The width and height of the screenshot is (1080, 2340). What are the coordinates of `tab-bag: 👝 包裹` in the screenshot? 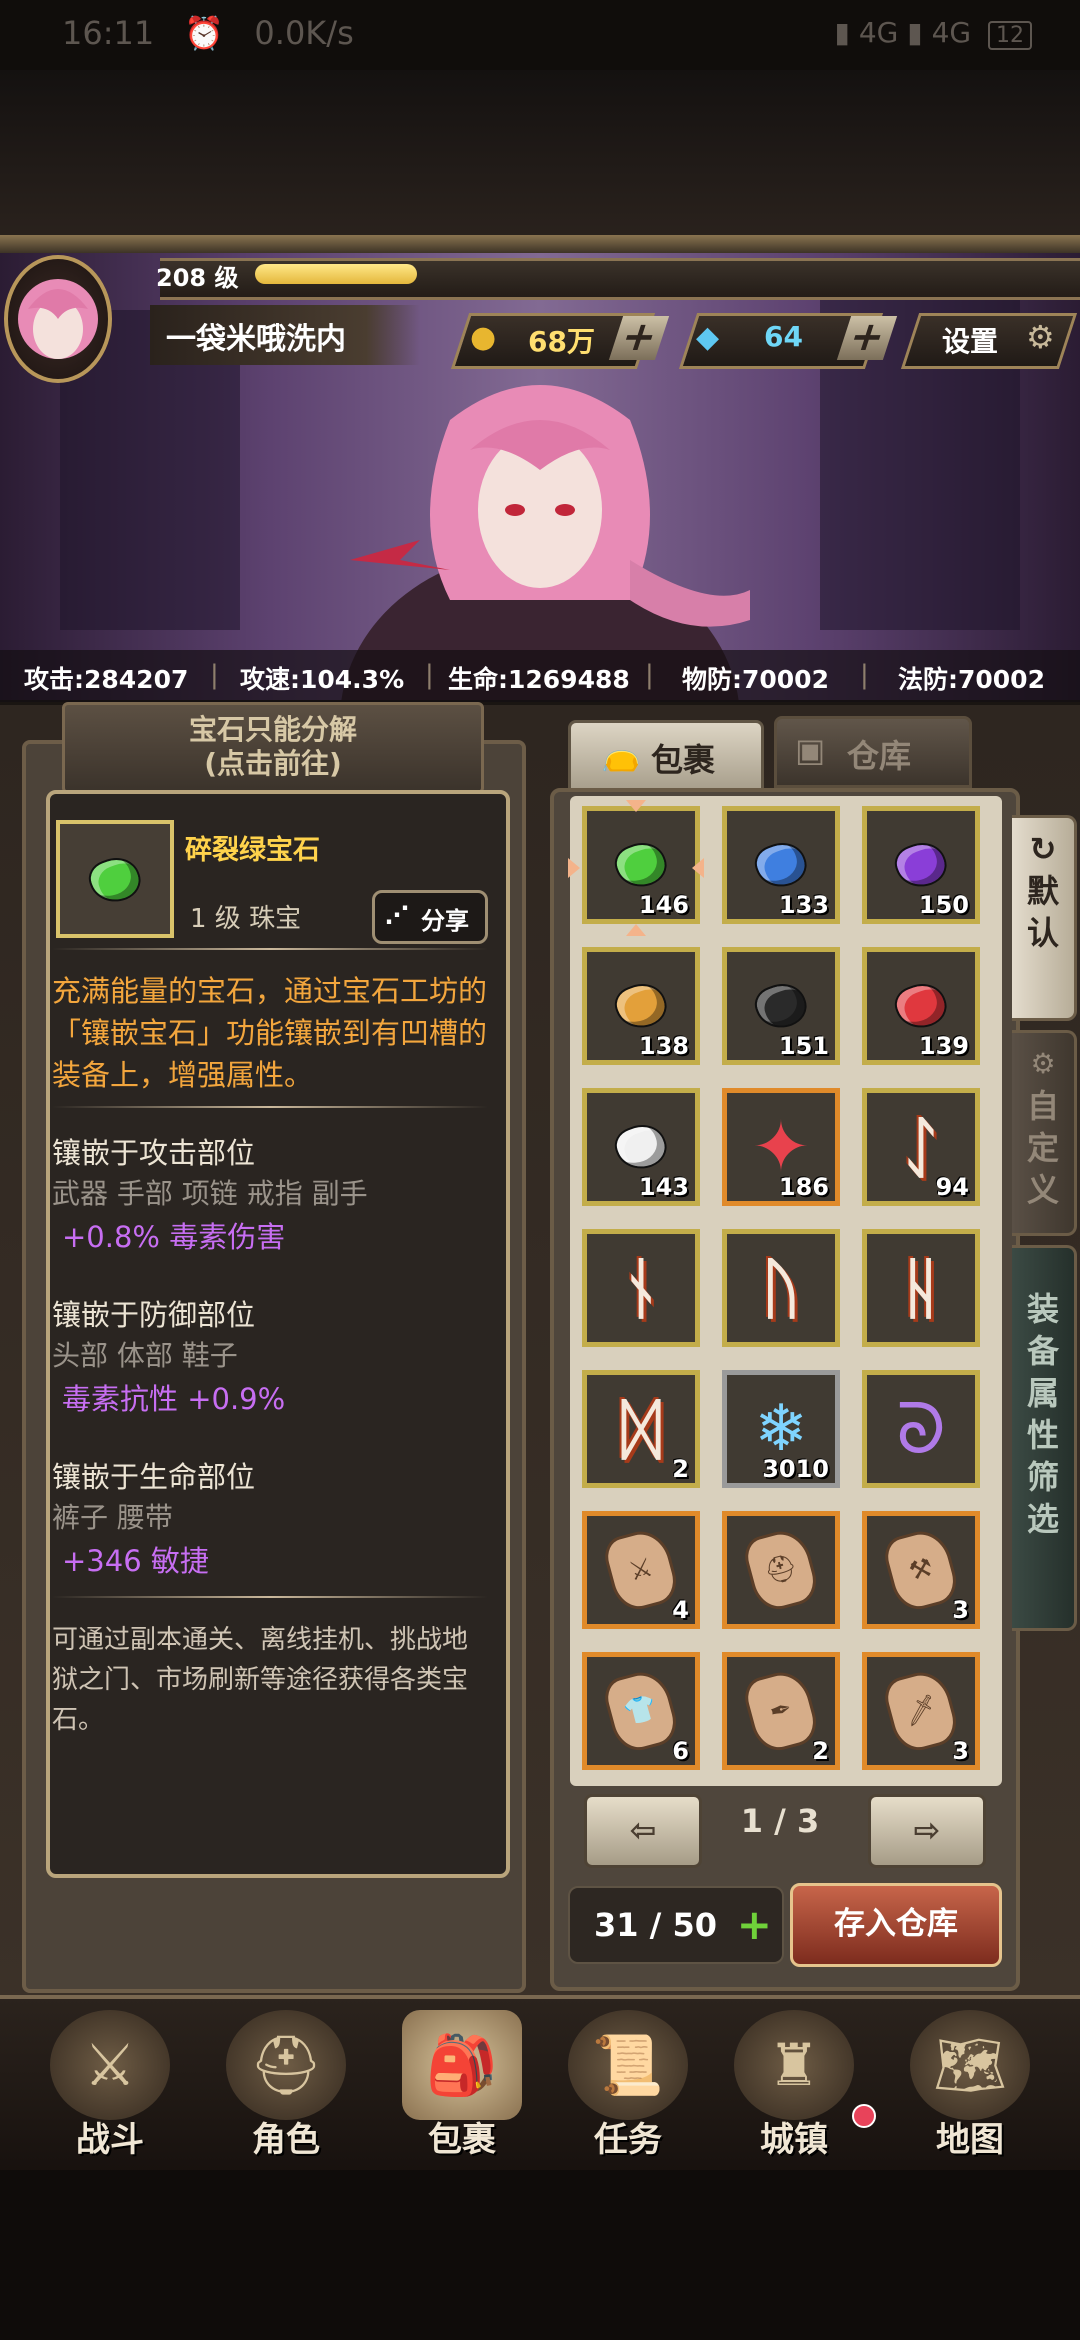 It's located at (666, 756).